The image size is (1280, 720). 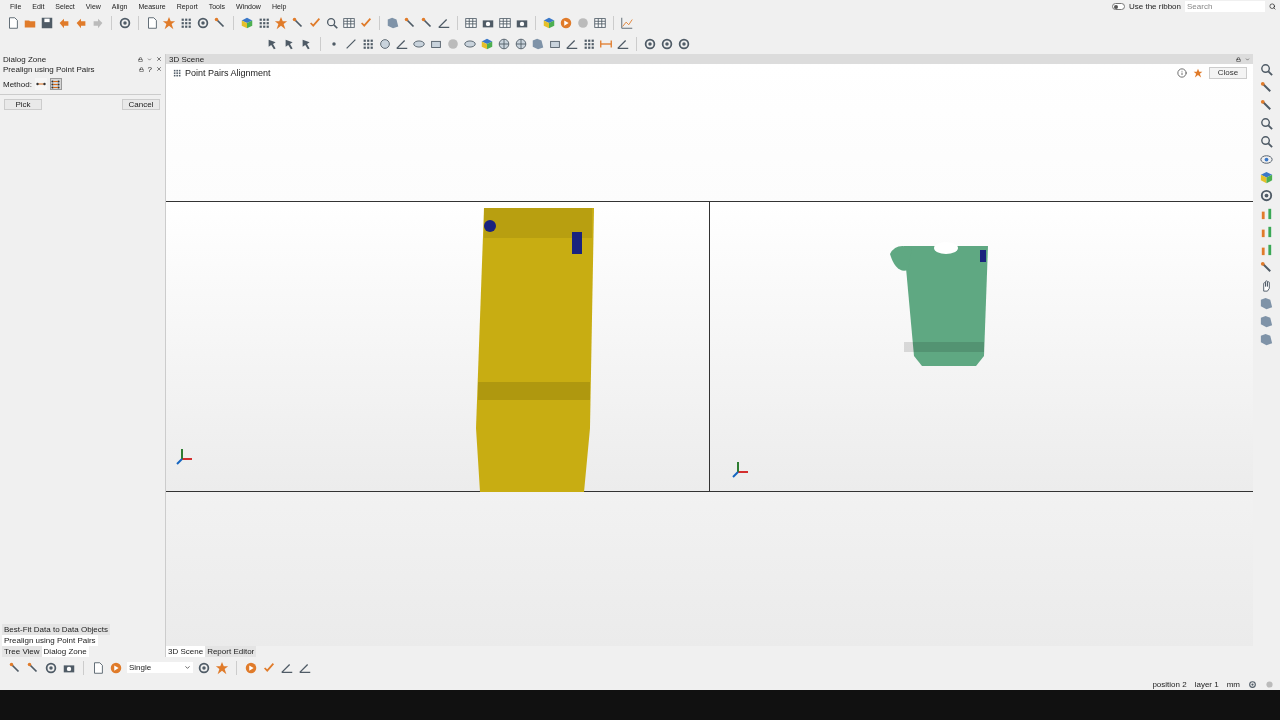 What do you see at coordinates (186, 651) in the screenshot?
I see `tab: 3D Scene` at bounding box center [186, 651].